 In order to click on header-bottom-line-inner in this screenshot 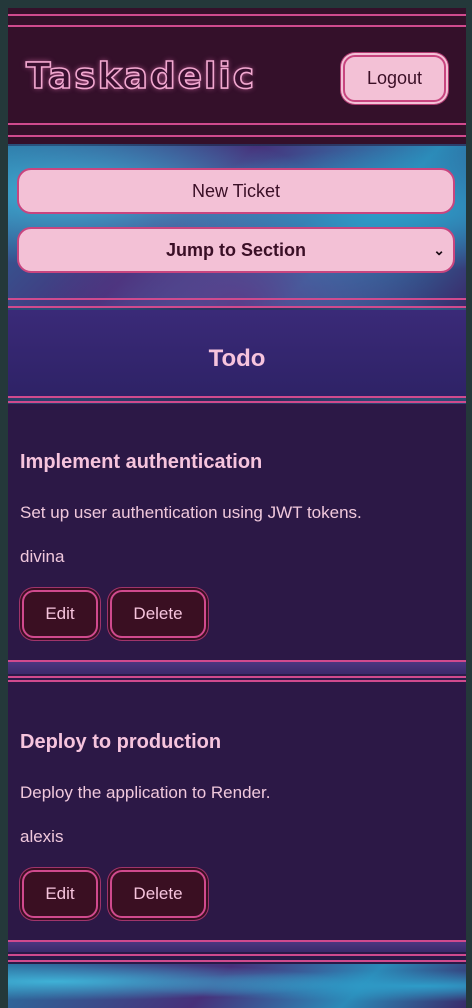, I will do `click(237, 124)`.